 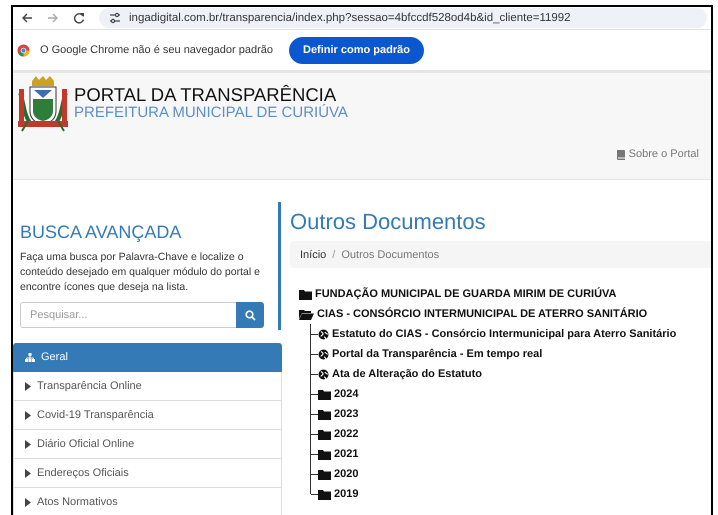 I want to click on folder-link: 2023, so click(x=346, y=414).